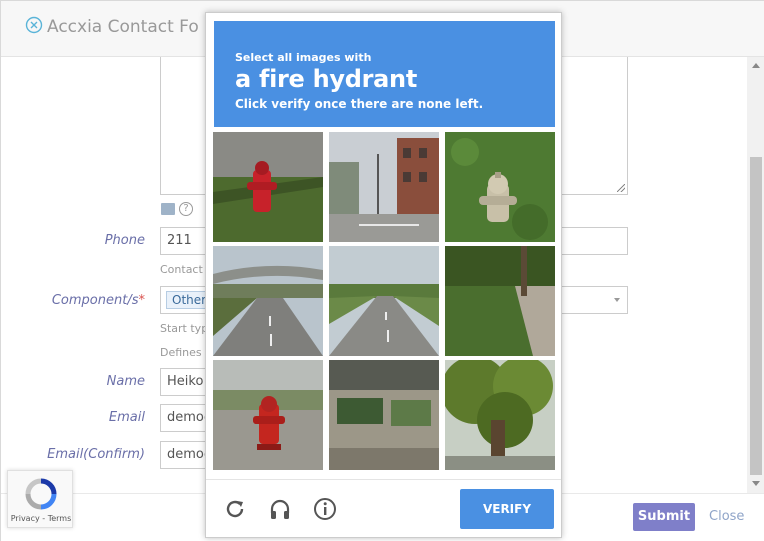  What do you see at coordinates (617, 300) in the screenshot?
I see `chevron-down-icon` at bounding box center [617, 300].